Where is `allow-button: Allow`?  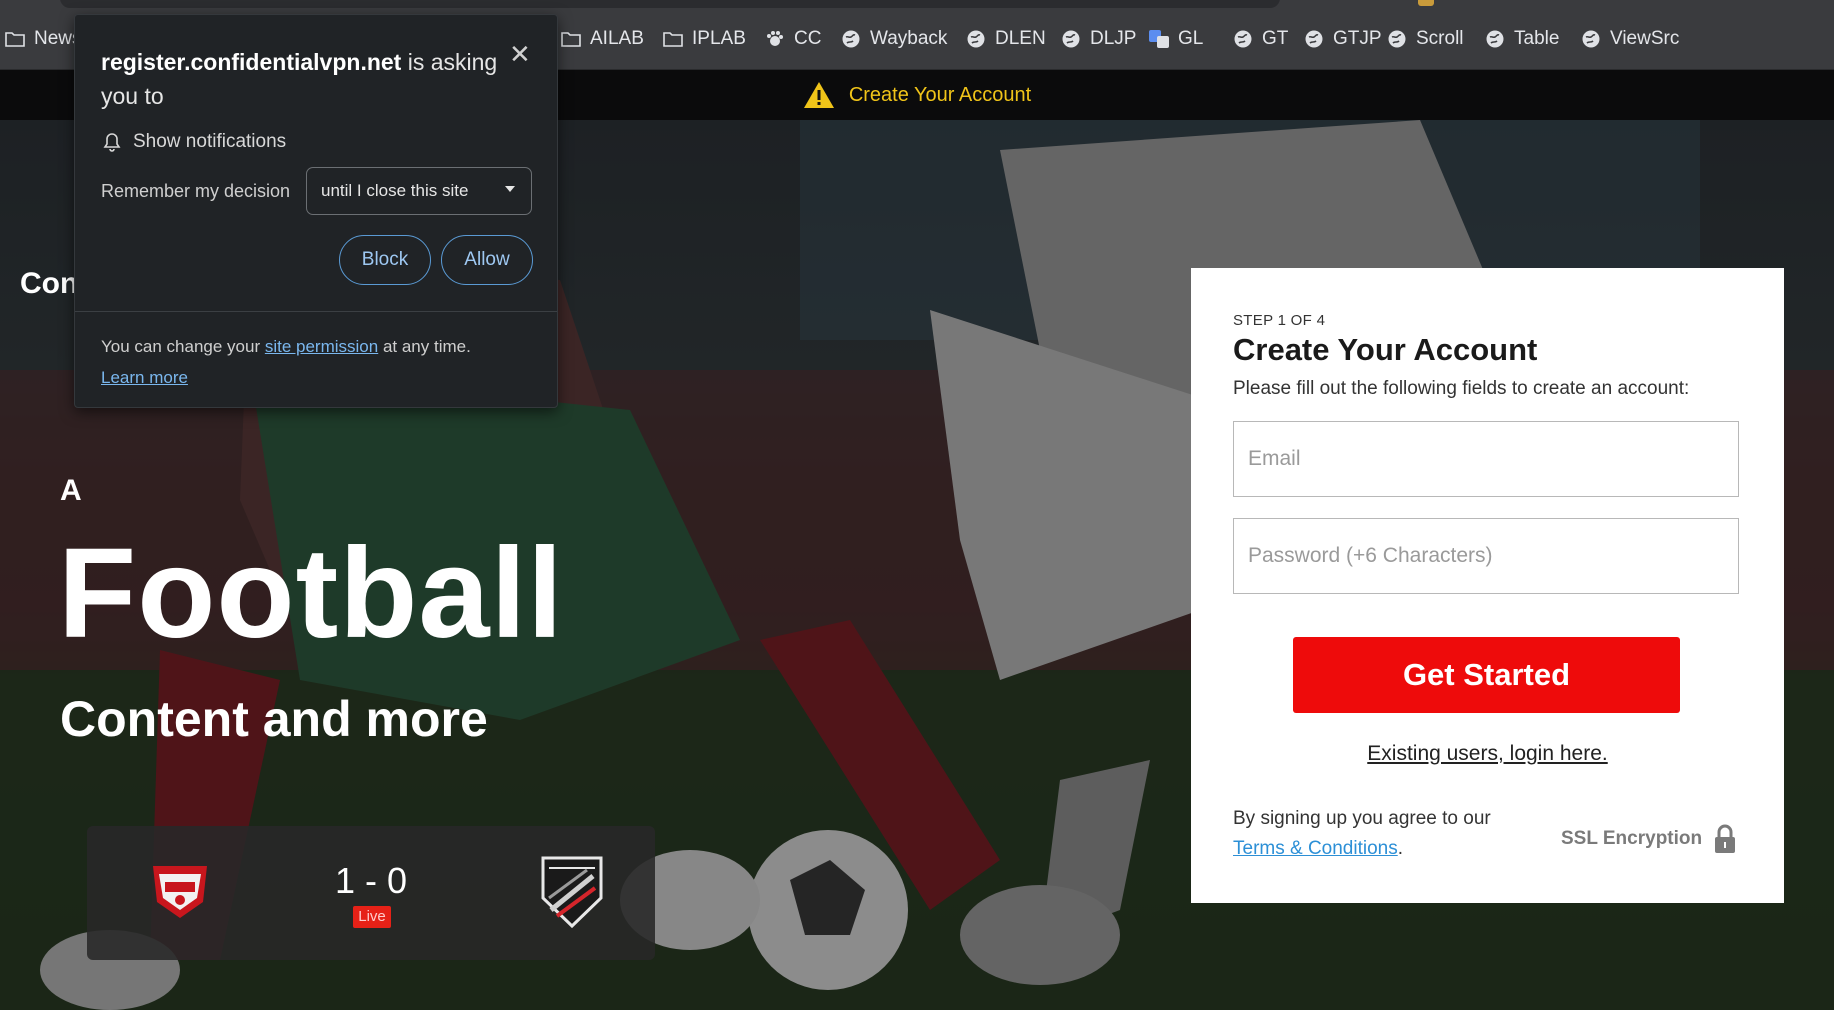
allow-button: Allow is located at coordinates (487, 260).